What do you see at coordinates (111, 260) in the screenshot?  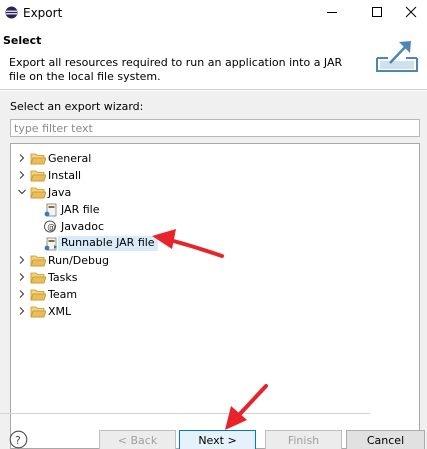 I see `tree-item-run-debug: Run/Debug` at bounding box center [111, 260].